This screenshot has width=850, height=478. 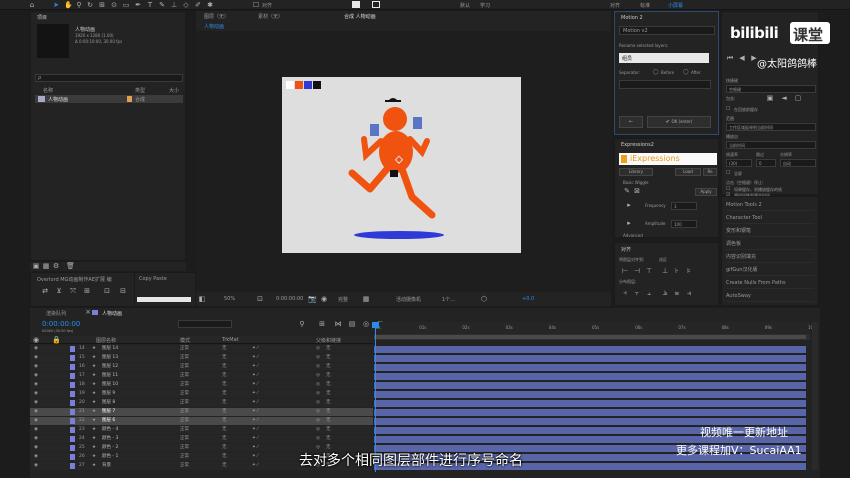 What do you see at coordinates (70, 266) in the screenshot?
I see `trash-icon: 🗑` at bounding box center [70, 266].